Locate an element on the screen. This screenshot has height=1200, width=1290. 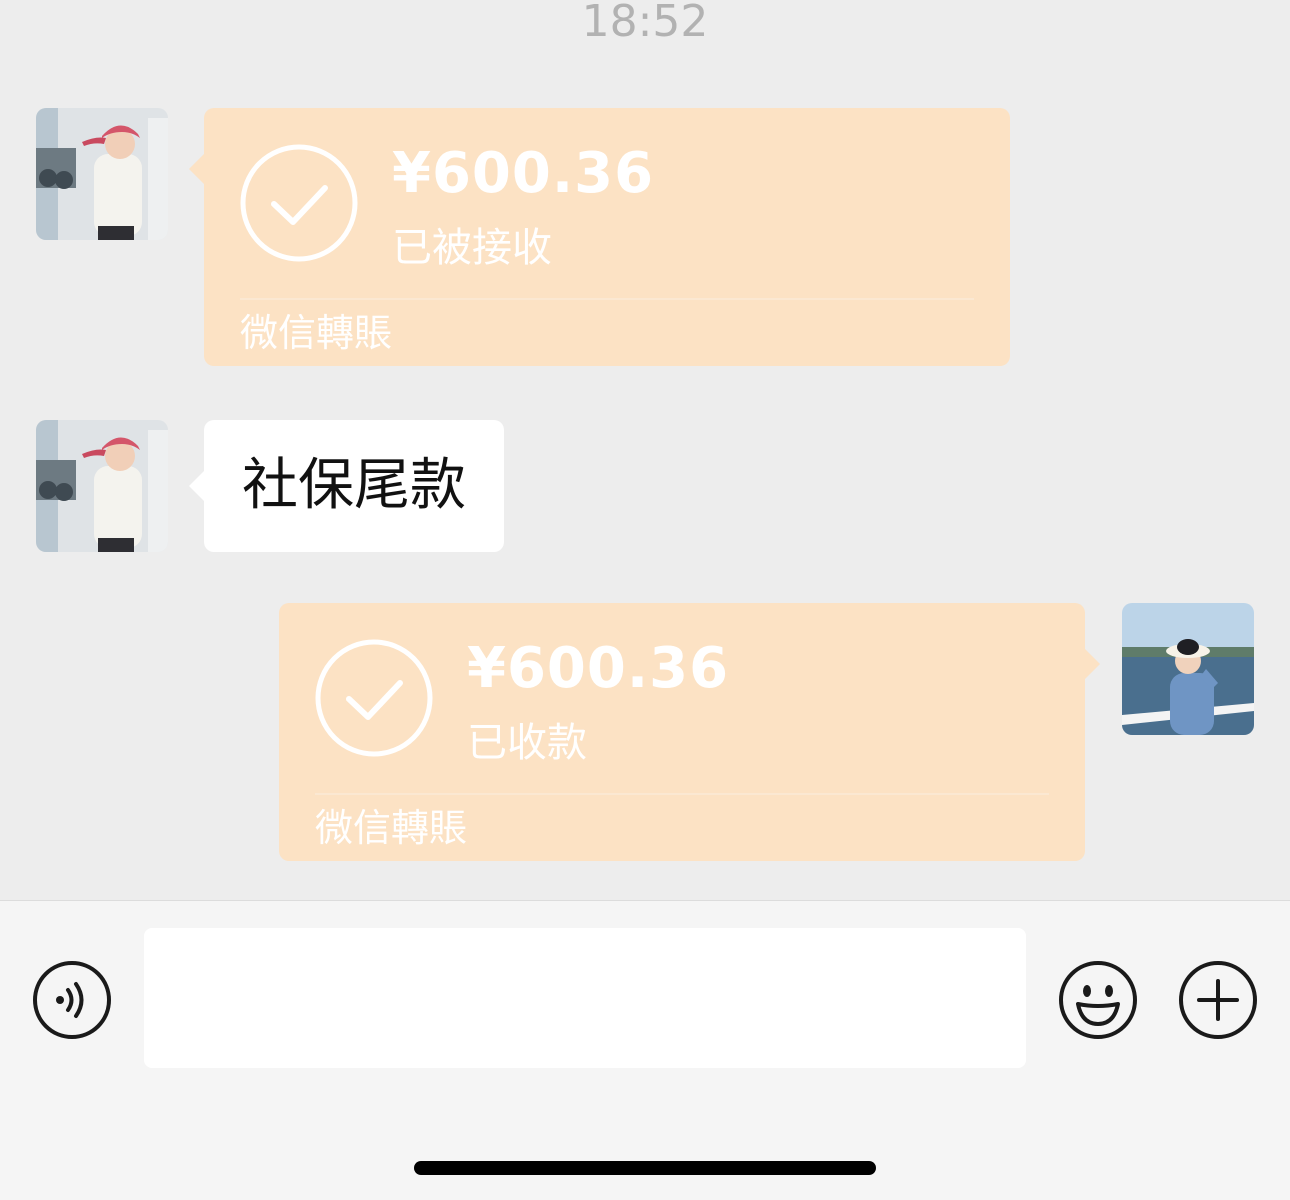
transfer-message: ¥600.36 已收款 微信轉賬 is located at coordinates (689, 732).